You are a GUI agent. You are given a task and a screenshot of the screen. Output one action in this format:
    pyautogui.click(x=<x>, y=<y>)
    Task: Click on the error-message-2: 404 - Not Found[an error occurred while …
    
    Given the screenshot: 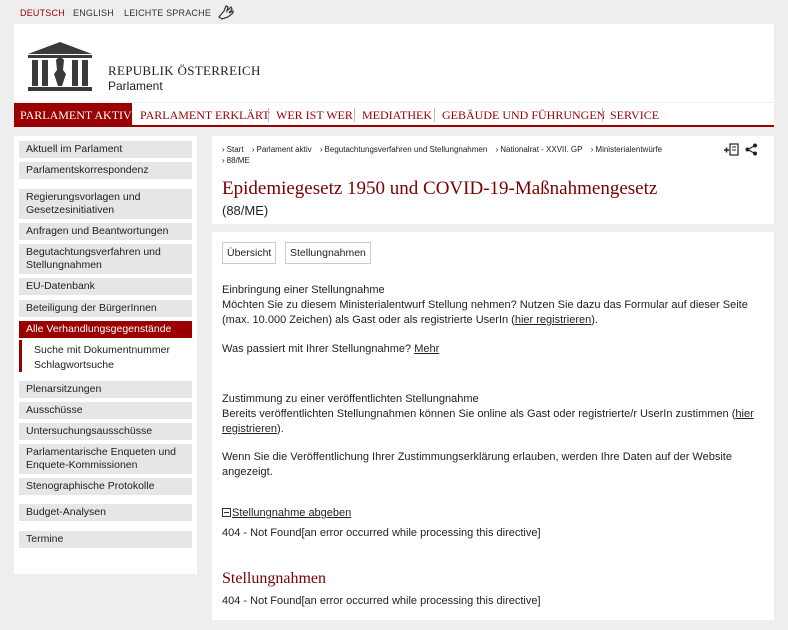 What is the action you would take?
    pyautogui.click(x=381, y=601)
    